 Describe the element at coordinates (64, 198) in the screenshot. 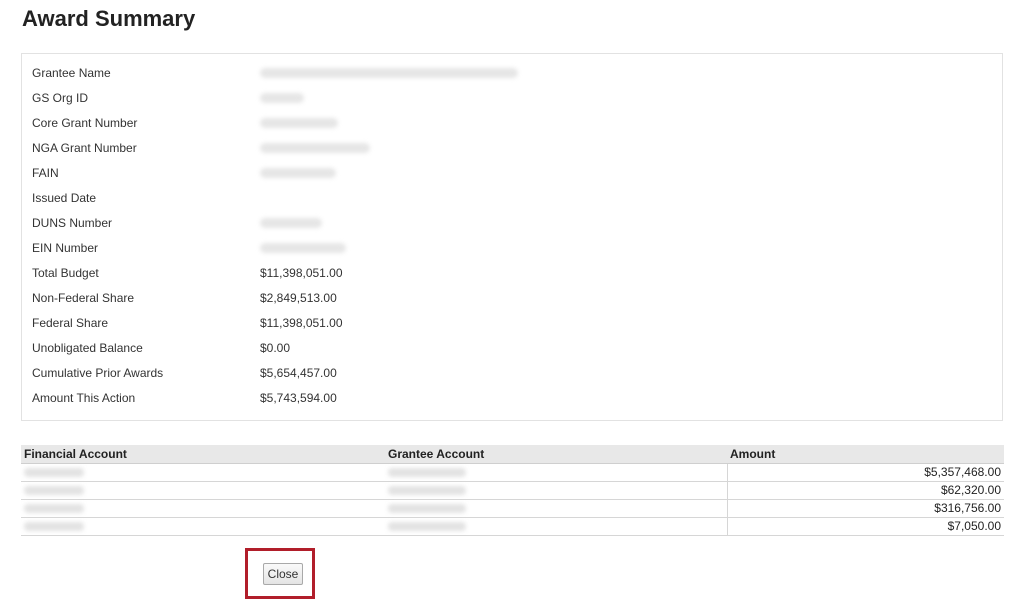

I see `field-label: Issued Date` at that location.